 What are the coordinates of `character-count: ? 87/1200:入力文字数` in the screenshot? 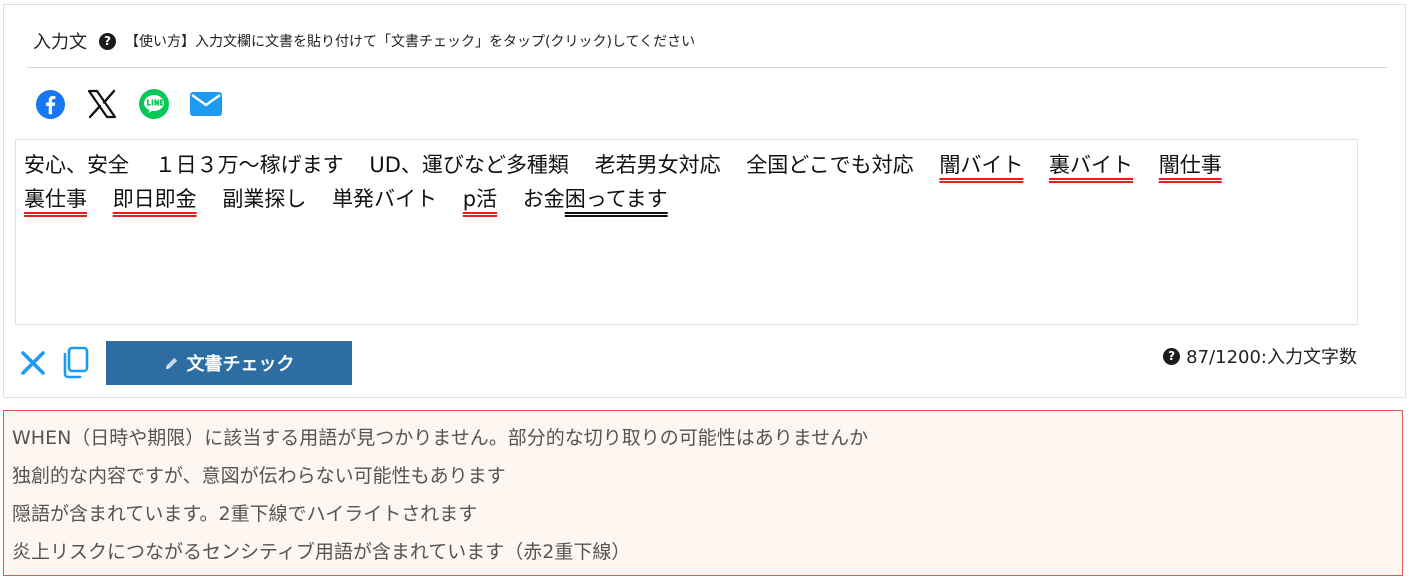 It's located at (1260, 356).